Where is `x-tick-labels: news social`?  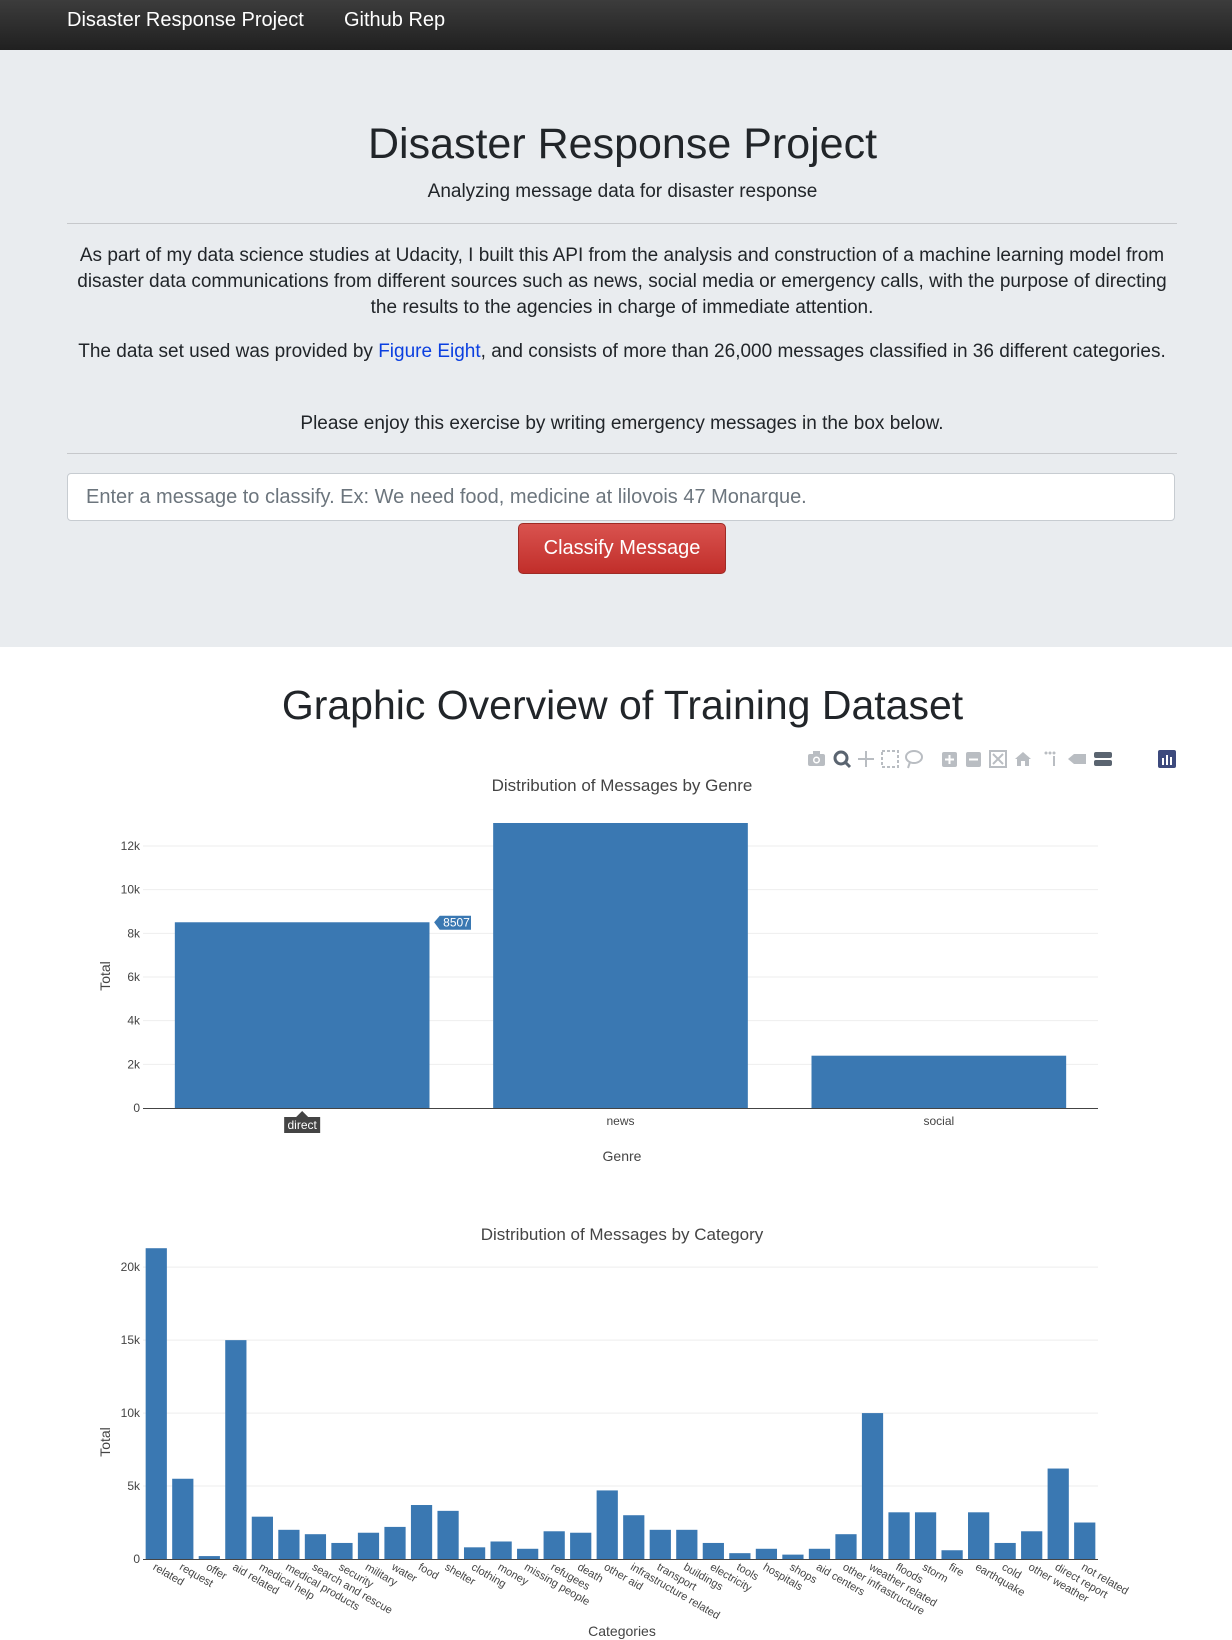 x-tick-labels: news social is located at coordinates (780, 1121).